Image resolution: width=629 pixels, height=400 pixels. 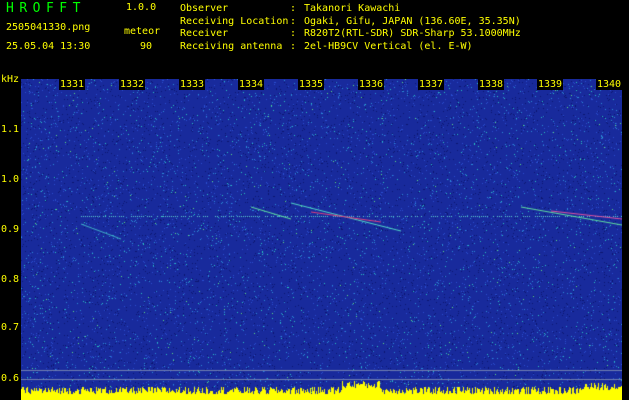 What do you see at coordinates (10, 279) in the screenshot?
I see `y-tick-label: 0.8` at bounding box center [10, 279].